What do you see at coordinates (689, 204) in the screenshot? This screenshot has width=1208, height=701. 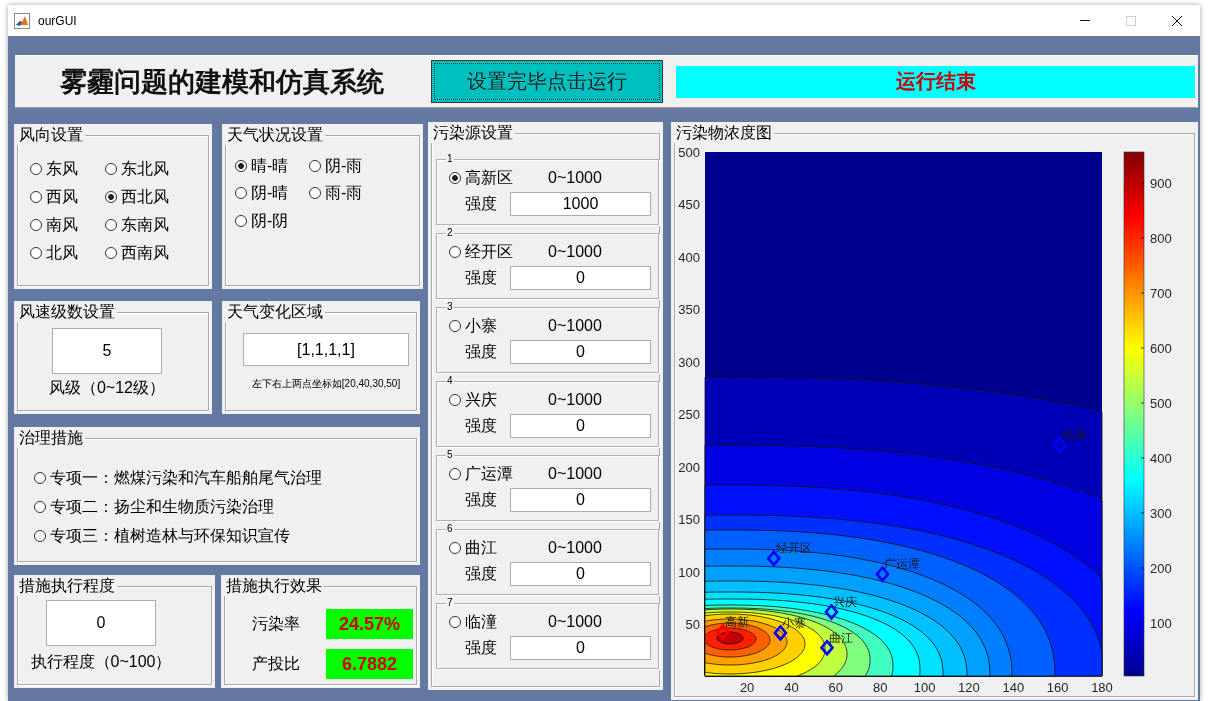 I see `axis-tick-label: 450` at bounding box center [689, 204].